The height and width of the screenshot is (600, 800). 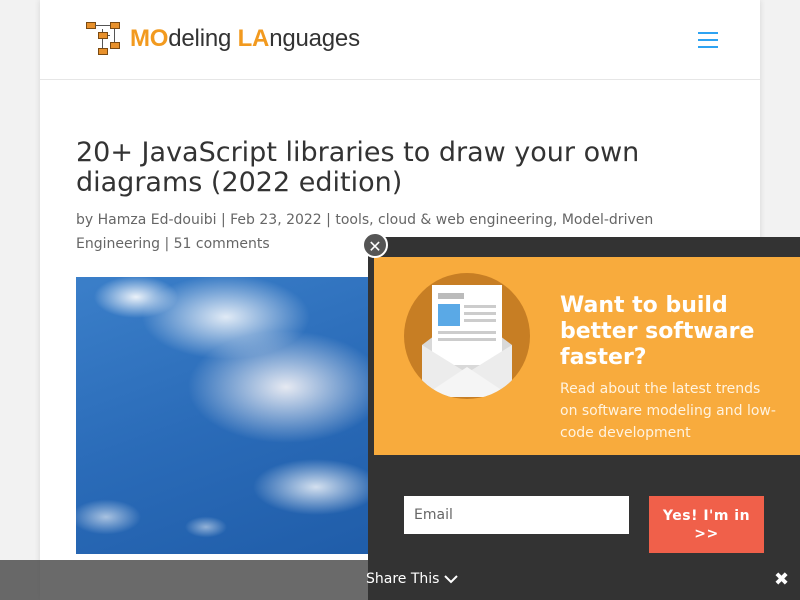 I want to click on chevron-down-icon, so click(x=451, y=579).